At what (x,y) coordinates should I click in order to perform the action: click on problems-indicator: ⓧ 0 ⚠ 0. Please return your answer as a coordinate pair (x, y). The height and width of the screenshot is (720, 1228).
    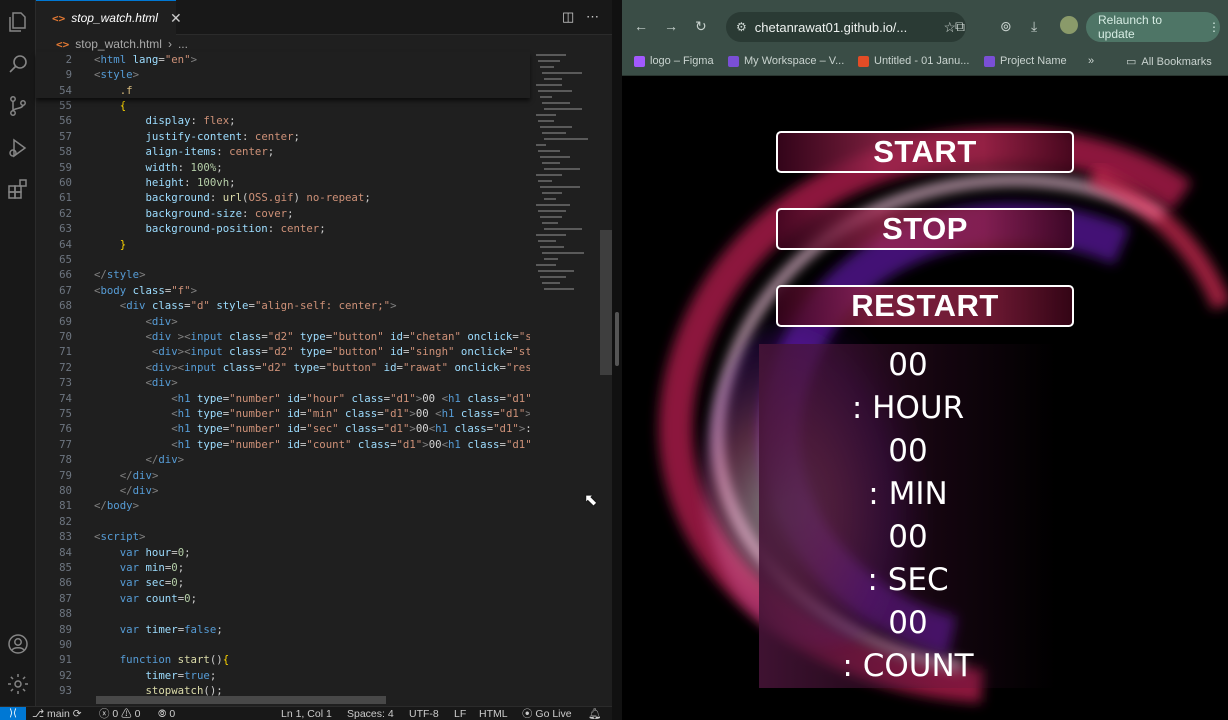
    Looking at the image, I should click on (119, 713).